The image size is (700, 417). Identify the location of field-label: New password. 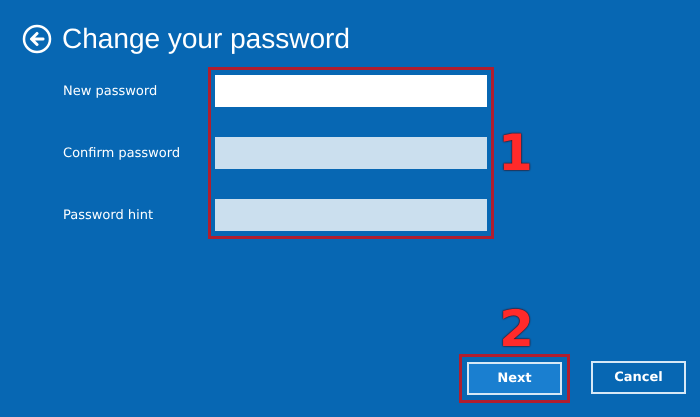
(110, 91).